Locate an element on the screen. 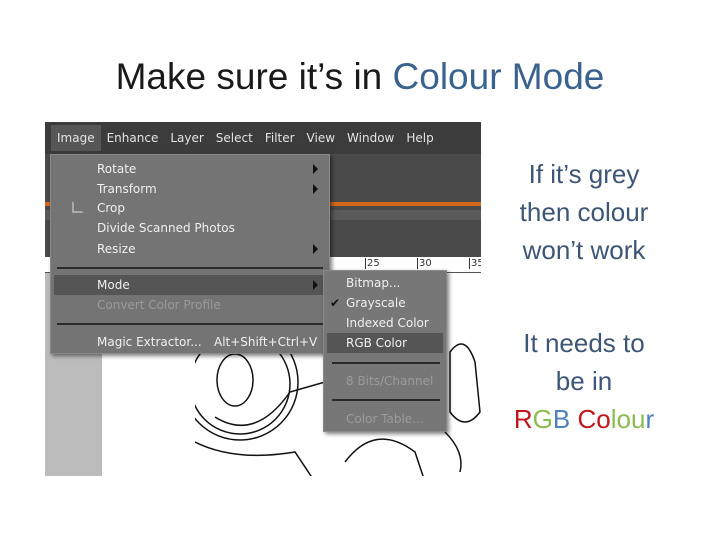 This screenshot has height=540, width=720. note-line: then colour is located at coordinates (584, 212).